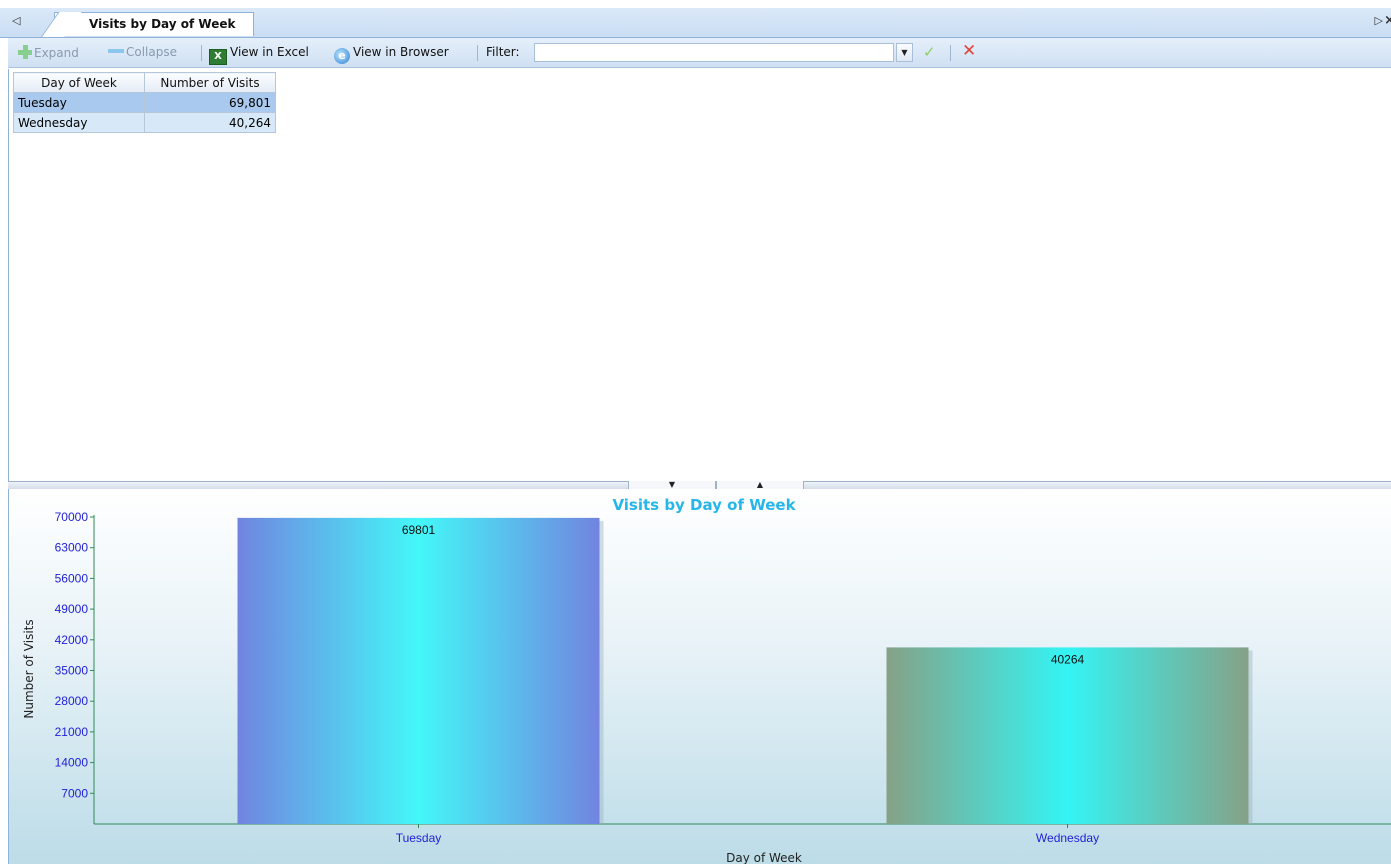  Describe the element at coordinates (56, 53) in the screenshot. I see `expand-label: Expand` at that location.